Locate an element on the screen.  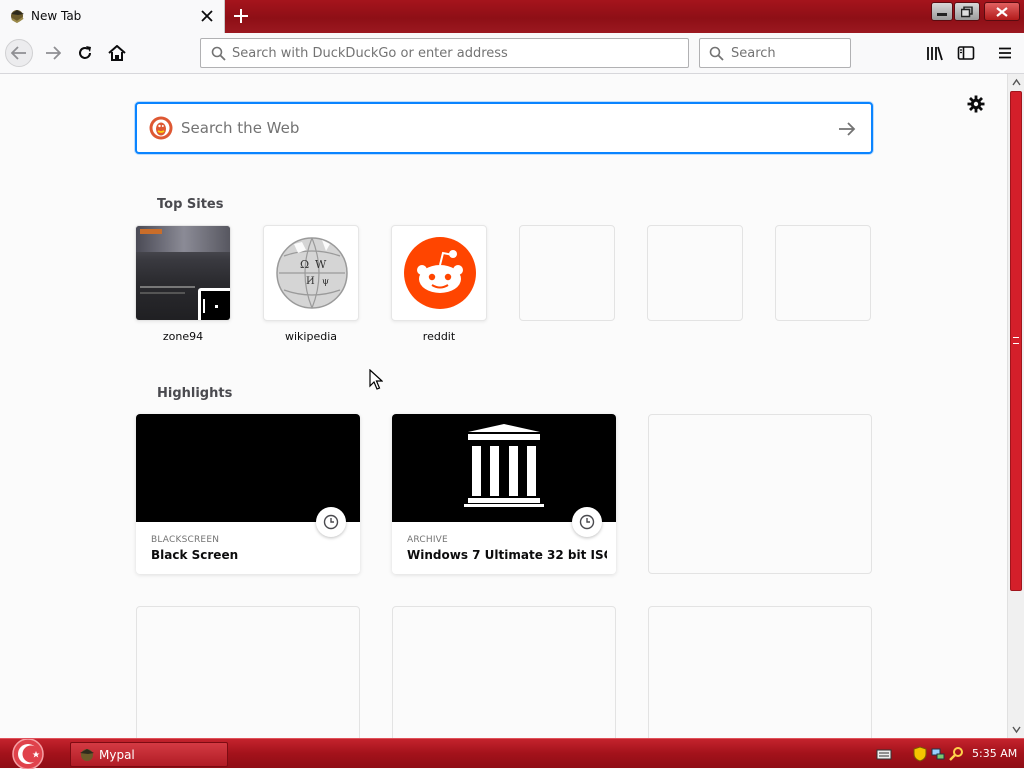
archive-building-icon is located at coordinates (504, 465).